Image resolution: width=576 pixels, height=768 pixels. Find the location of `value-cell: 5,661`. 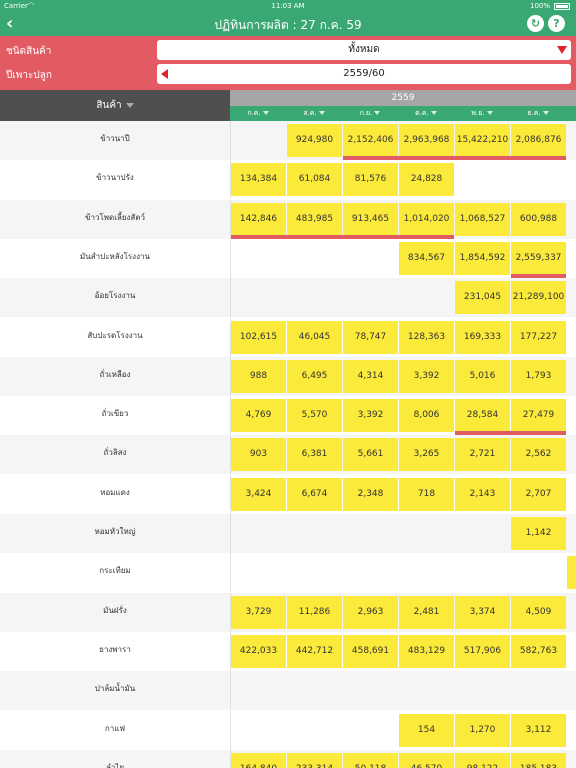

value-cell: 5,661 is located at coordinates (370, 455).